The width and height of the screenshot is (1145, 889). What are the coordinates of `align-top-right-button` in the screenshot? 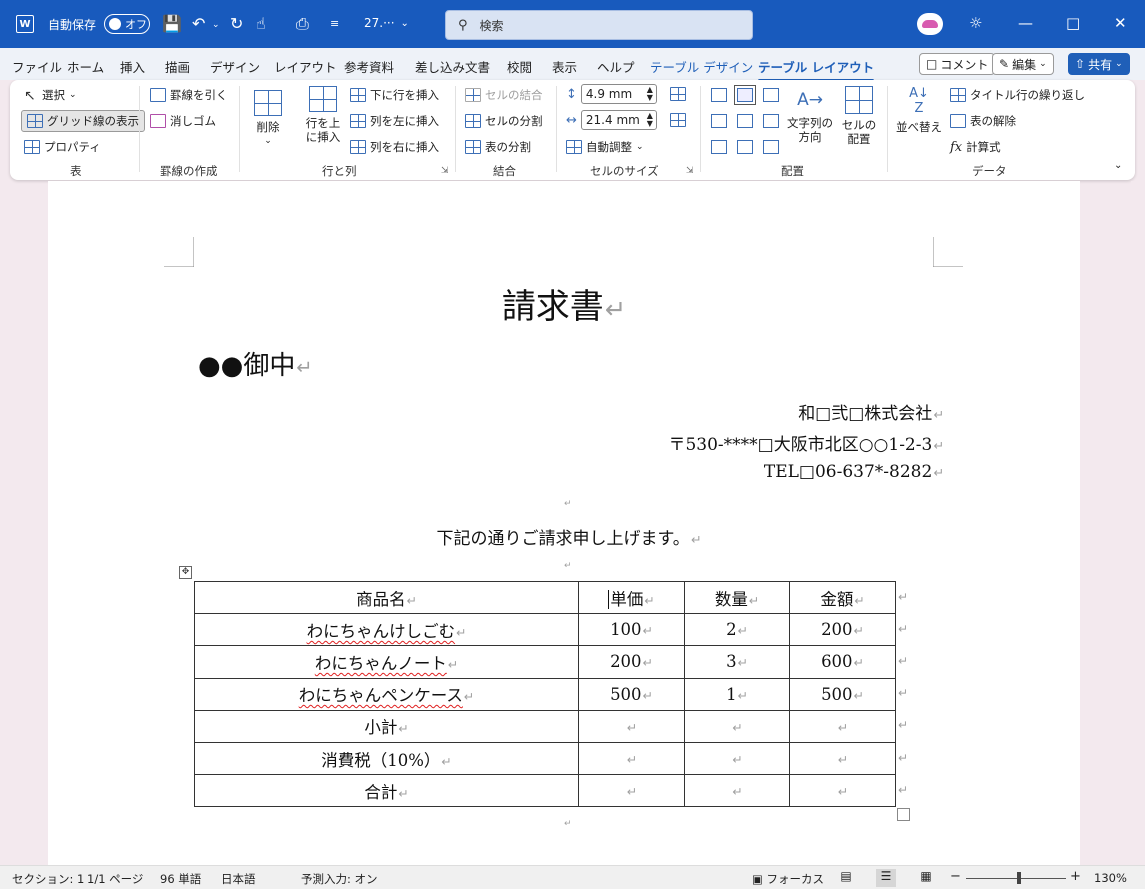 It's located at (771, 95).